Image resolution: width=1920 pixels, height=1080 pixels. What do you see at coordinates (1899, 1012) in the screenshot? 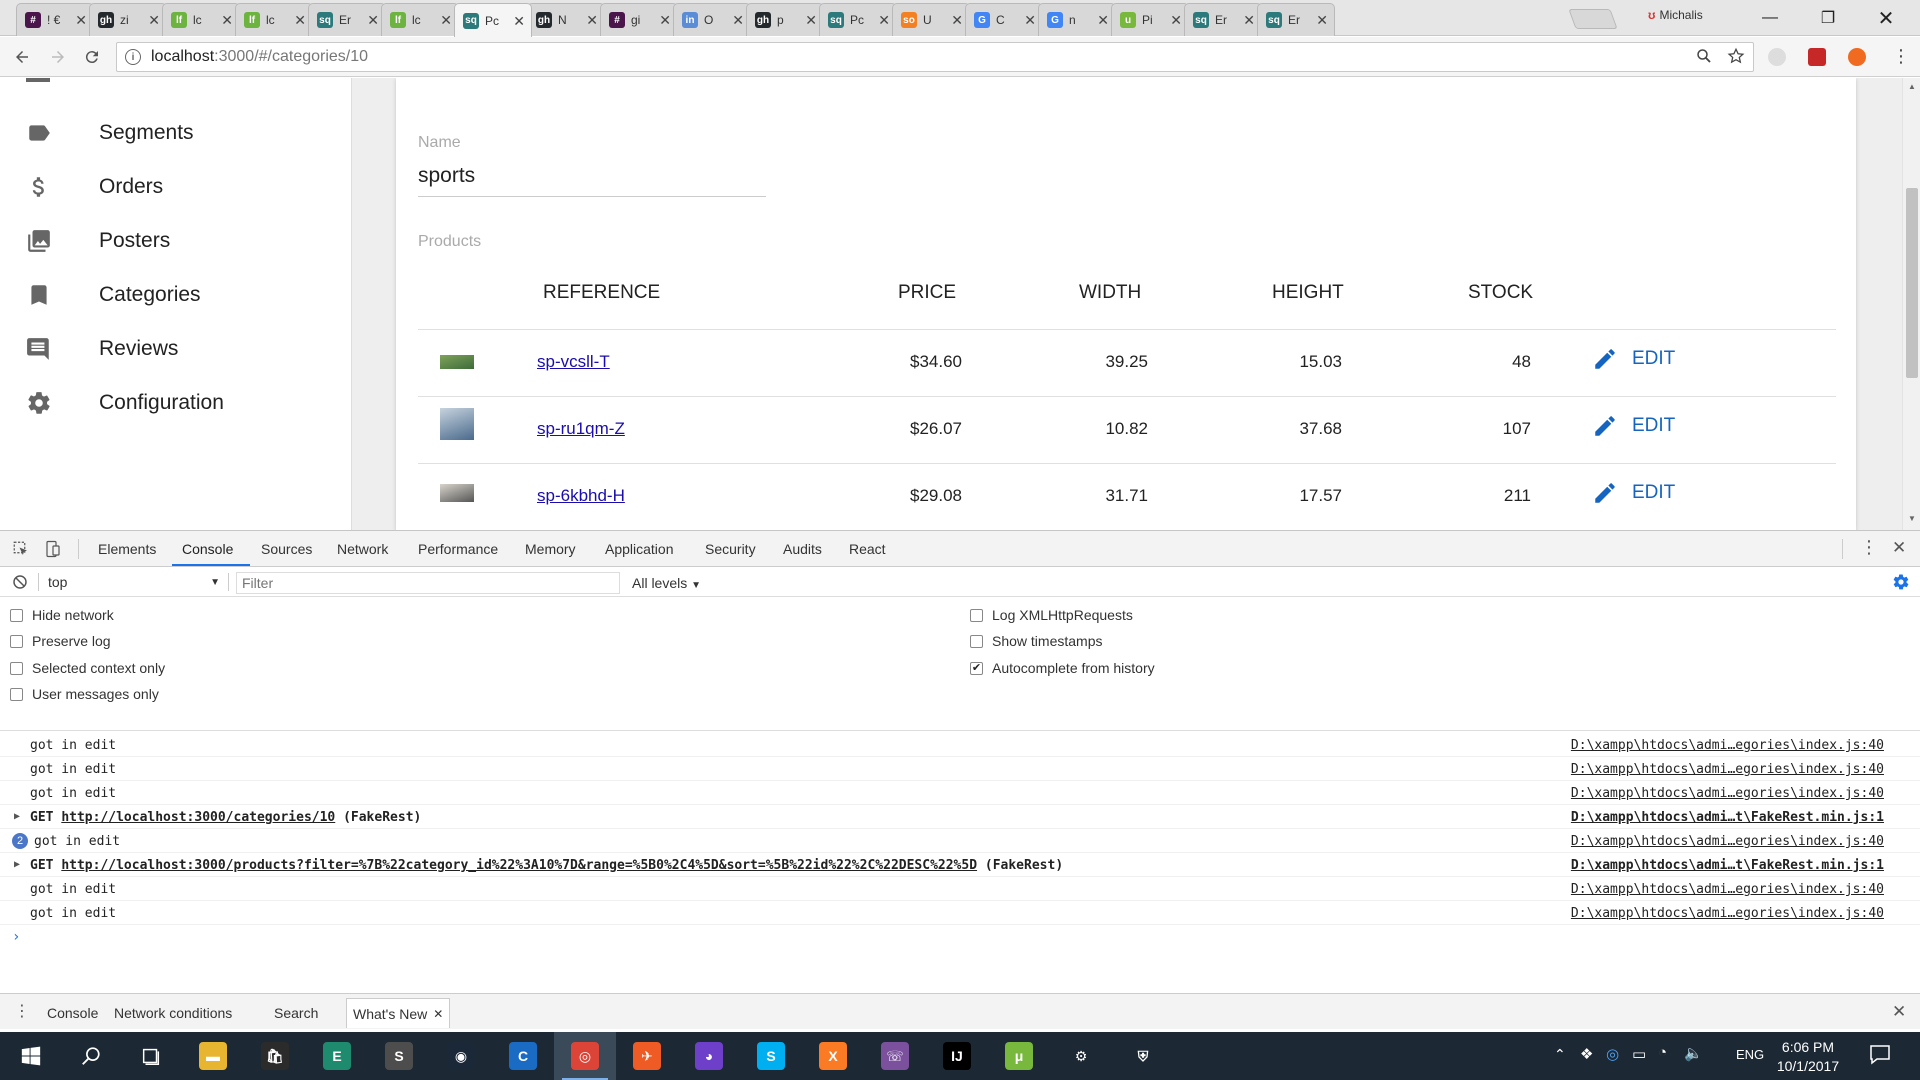
I see `close-drawer-icon: ✕` at bounding box center [1899, 1012].